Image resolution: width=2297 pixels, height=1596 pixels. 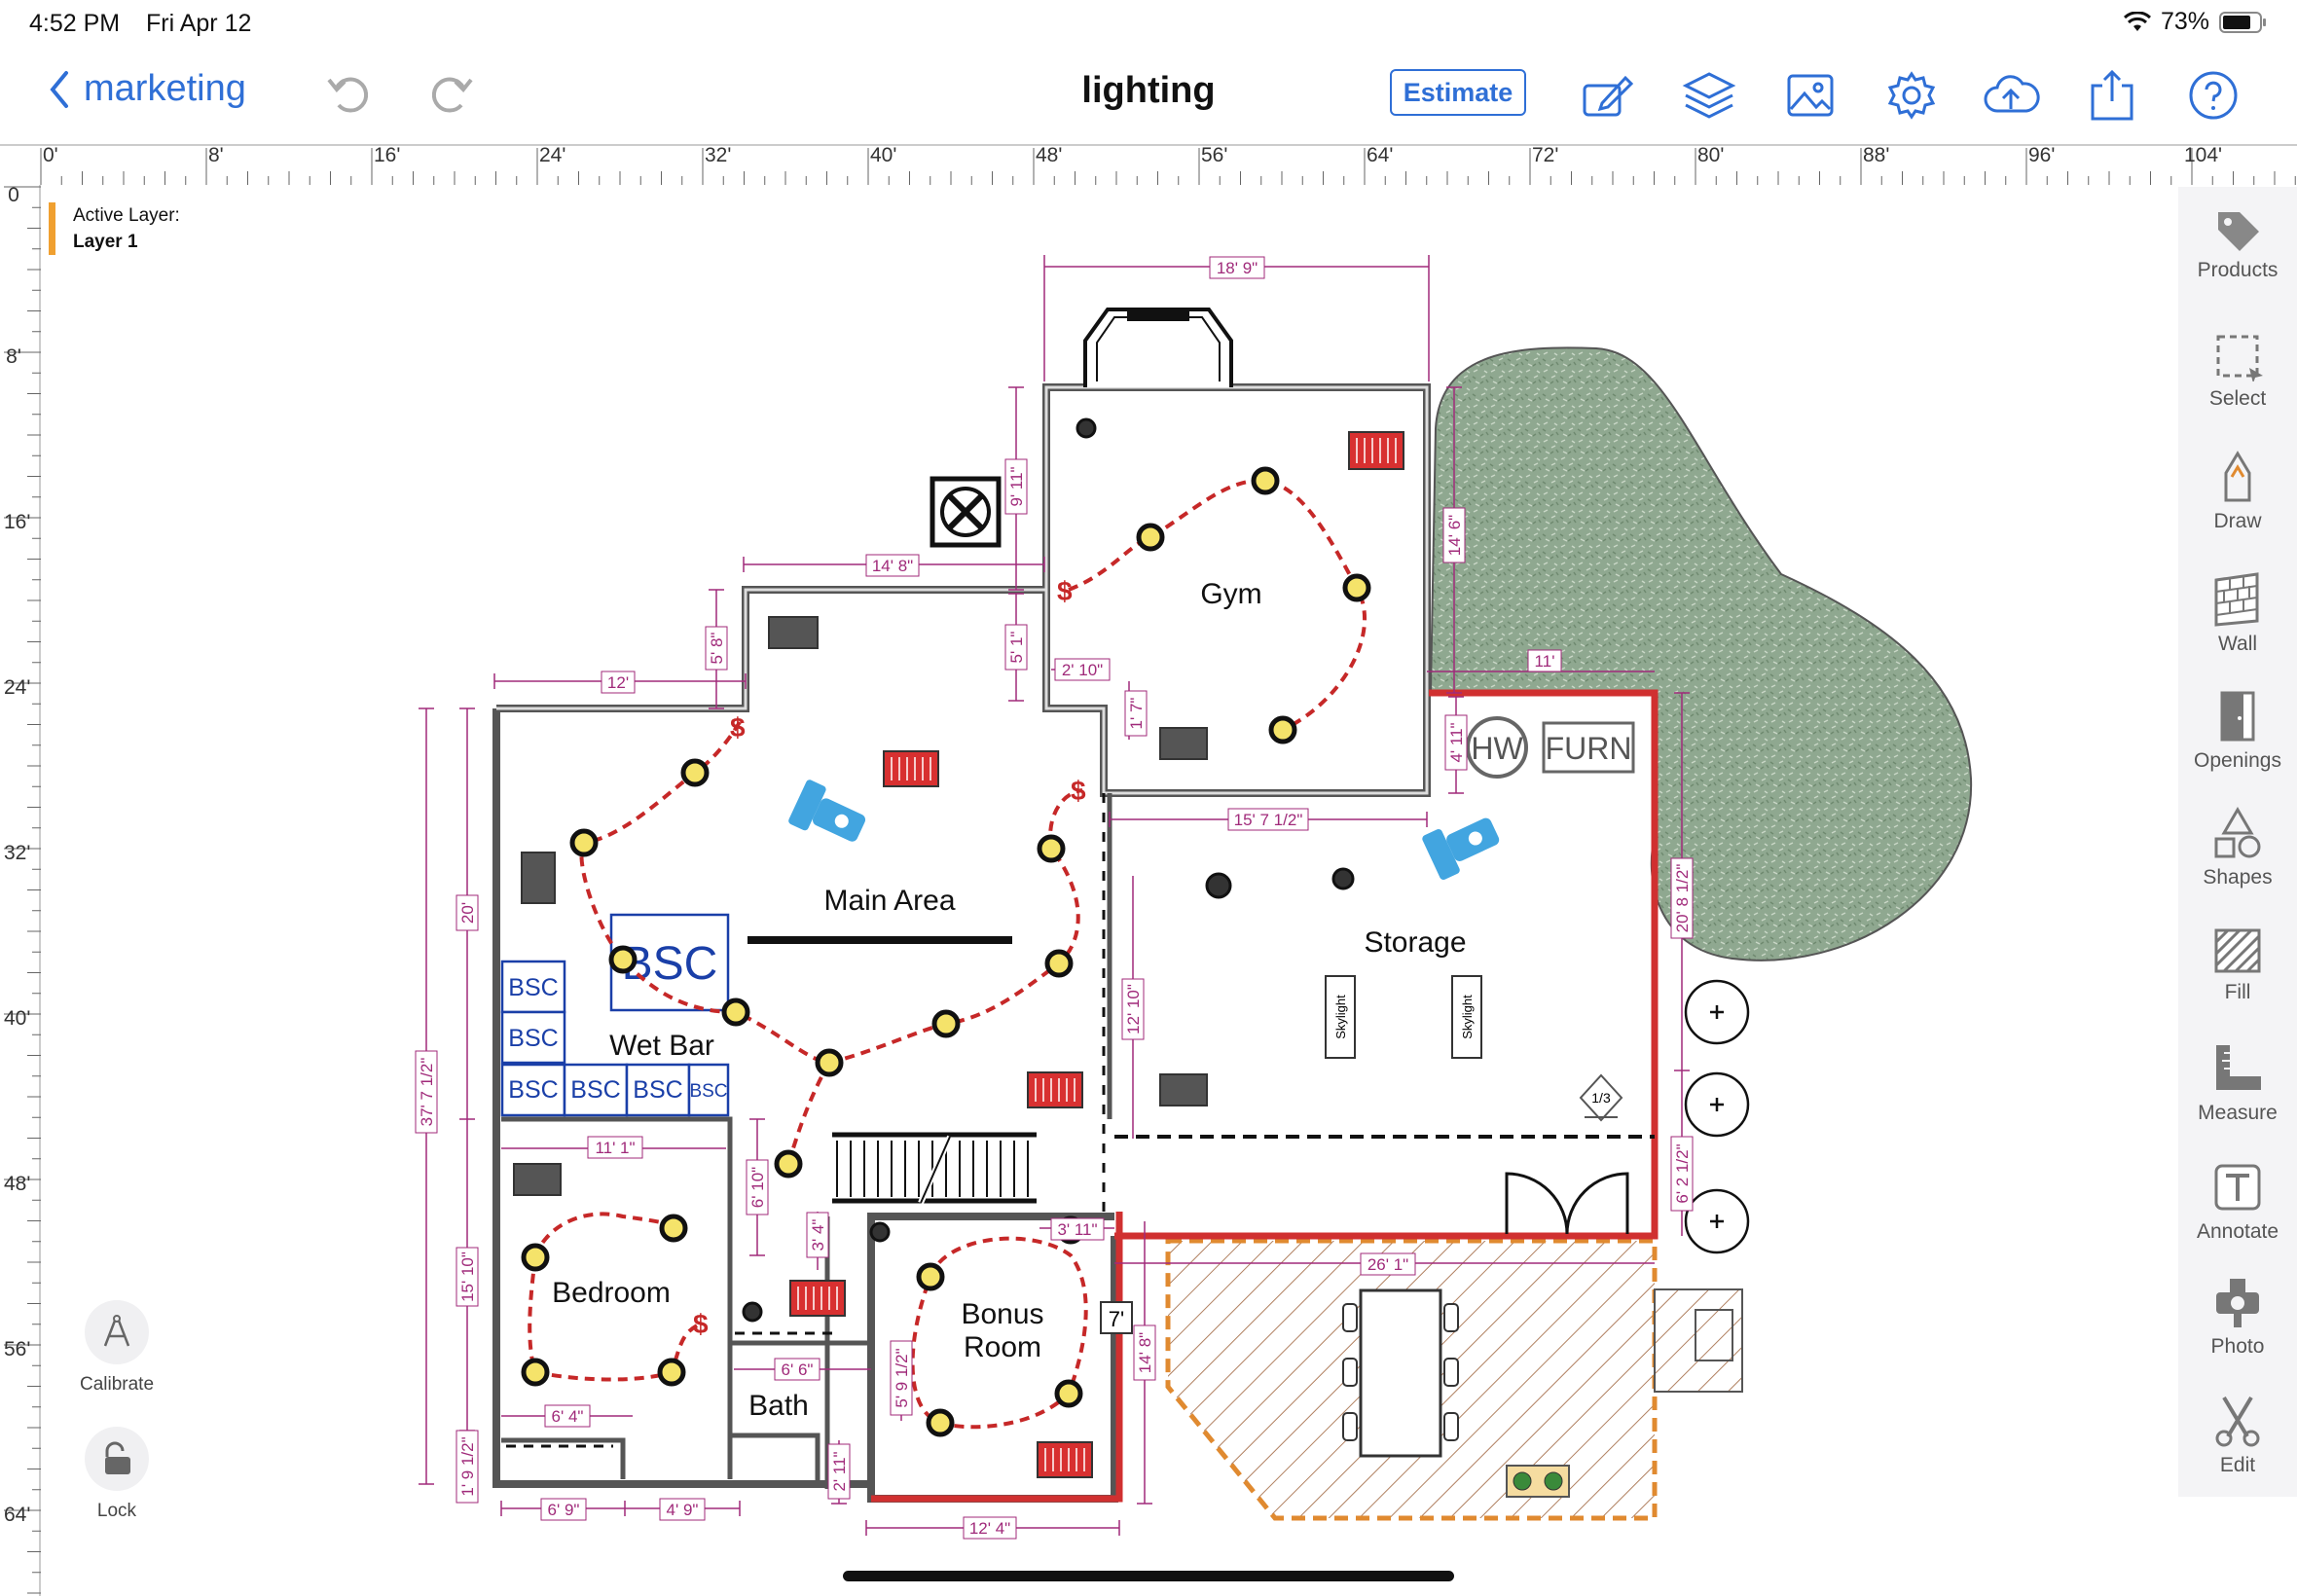 What do you see at coordinates (1002, 1314) in the screenshot?
I see `room-label-bonus: Bonus` at bounding box center [1002, 1314].